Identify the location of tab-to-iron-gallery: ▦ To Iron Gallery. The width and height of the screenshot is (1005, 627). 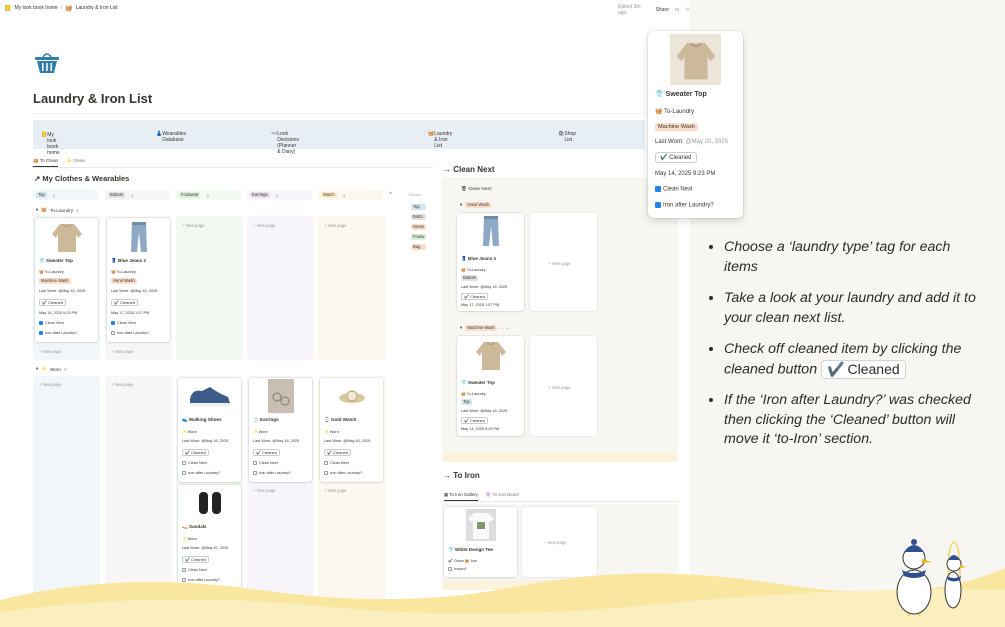
(461, 496).